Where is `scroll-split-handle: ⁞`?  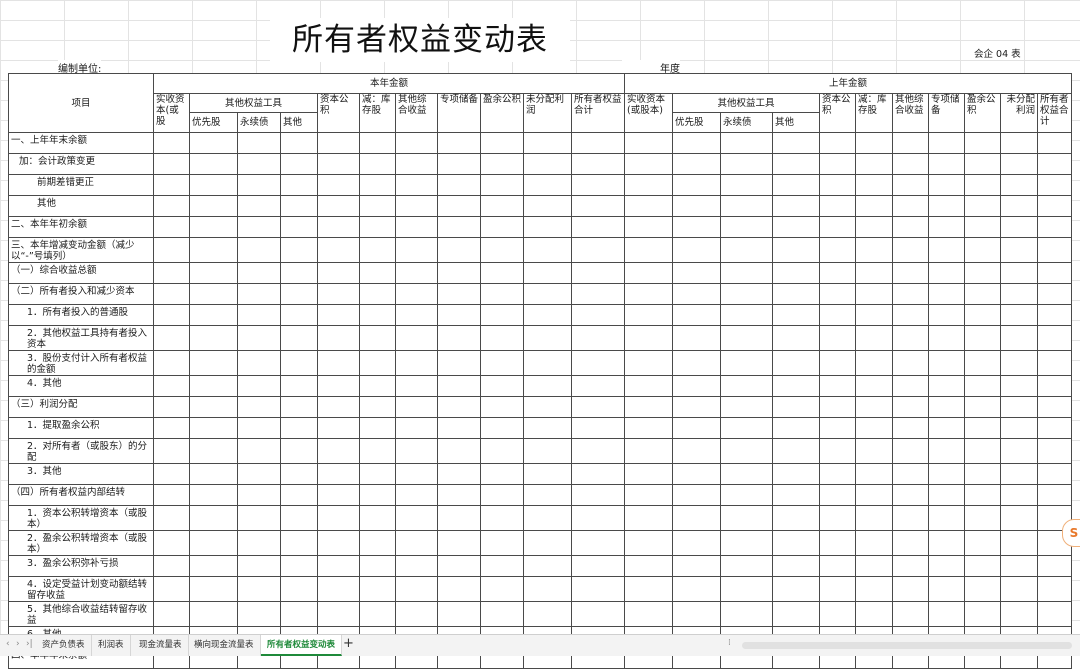
scroll-split-handle: ⁞ is located at coordinates (729, 643).